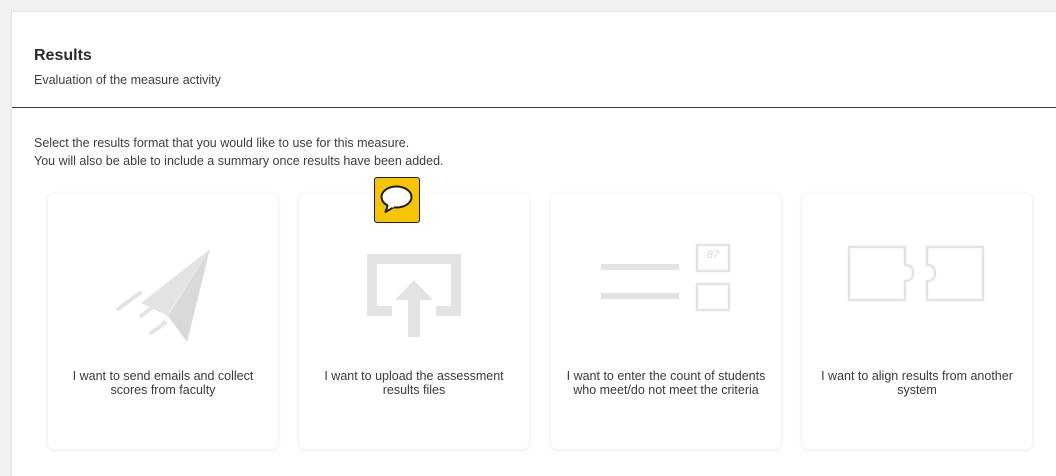 This screenshot has width=1056, height=476. Describe the element at coordinates (127, 80) in the screenshot. I see `results-subtitle: Evaluation of the measure activity` at that location.